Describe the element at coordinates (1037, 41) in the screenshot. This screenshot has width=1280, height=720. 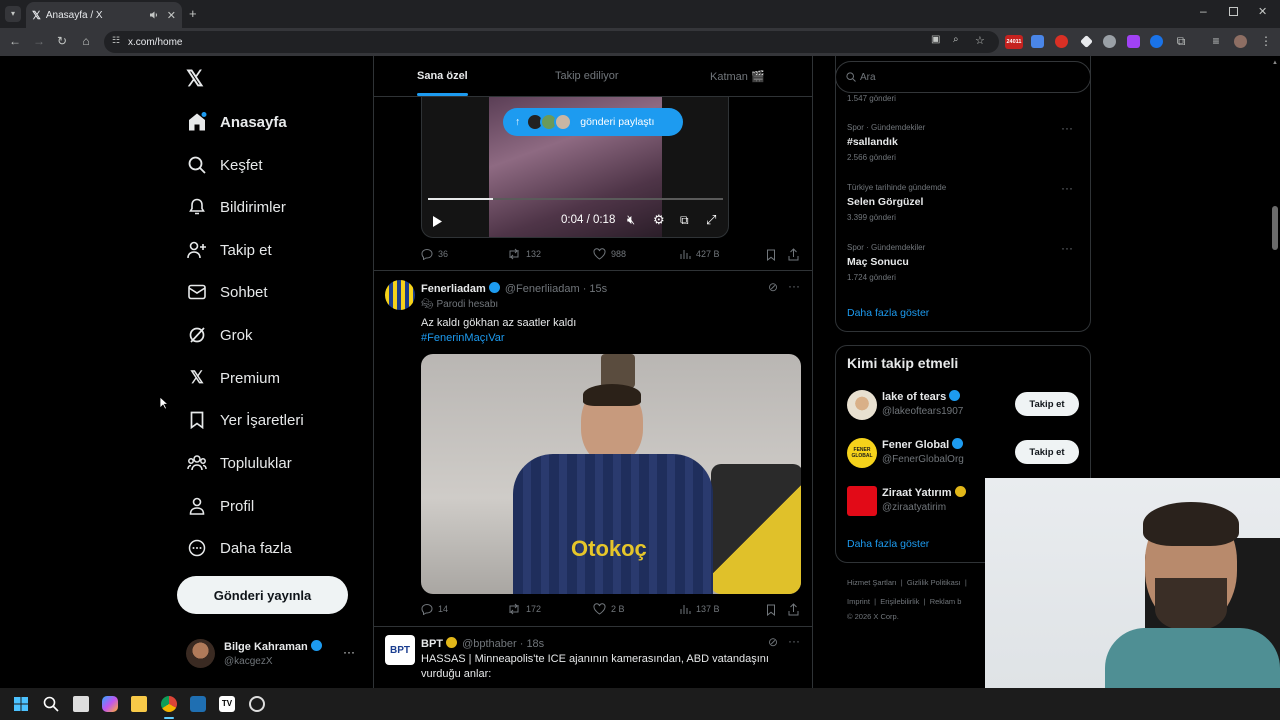
I see `translate-ext-icon` at that location.